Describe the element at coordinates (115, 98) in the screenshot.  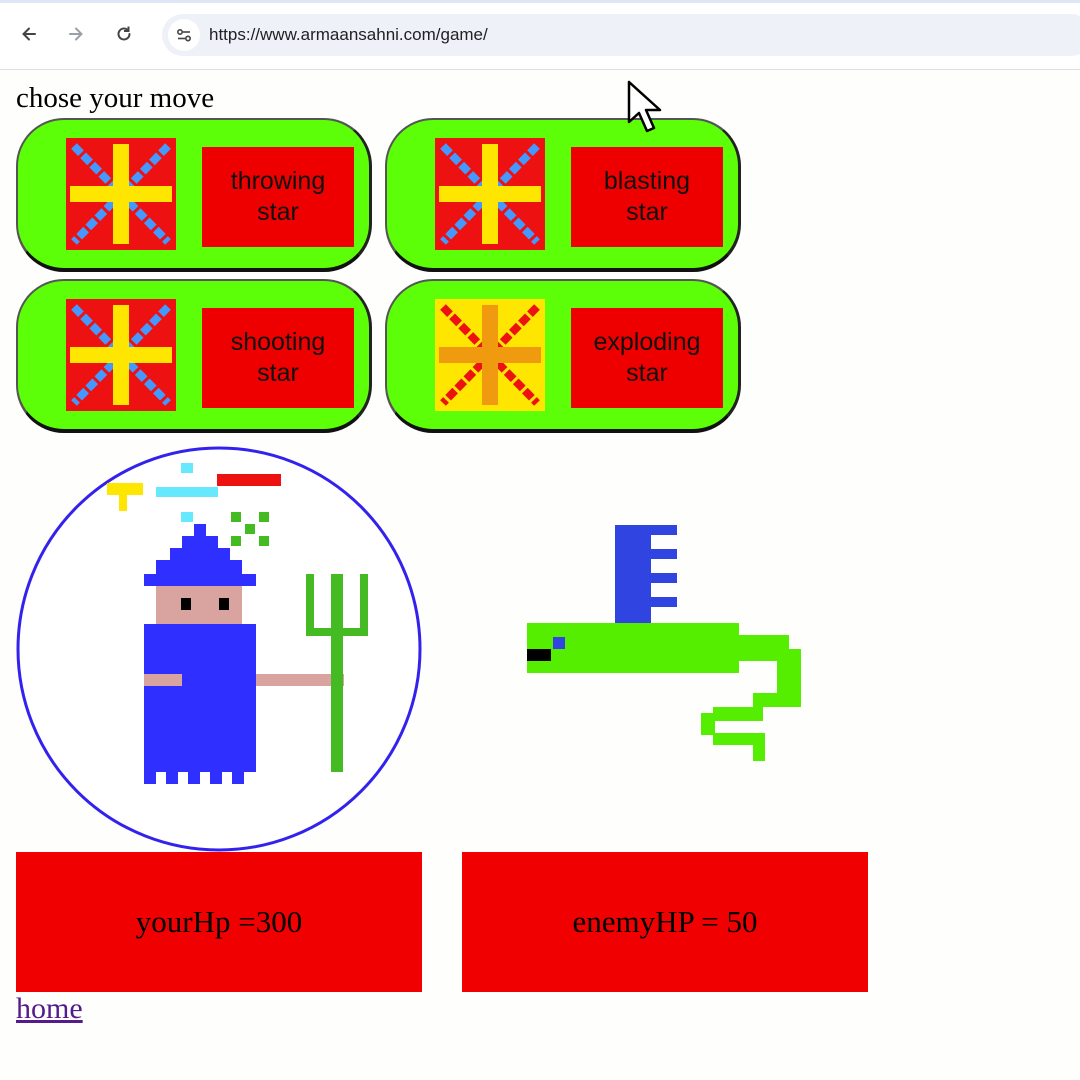
I see `page-heading: chose your move` at that location.